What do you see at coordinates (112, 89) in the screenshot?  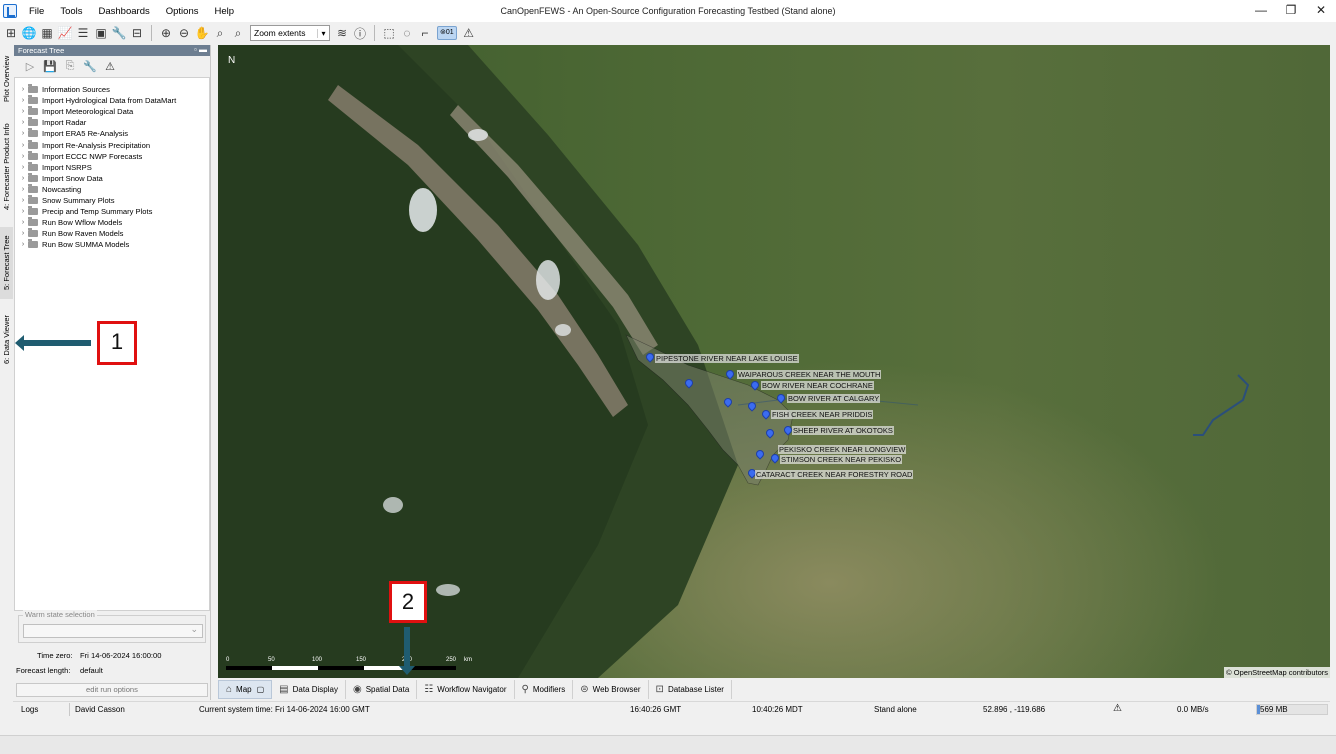 I see `tree-item: › Information Sources` at bounding box center [112, 89].